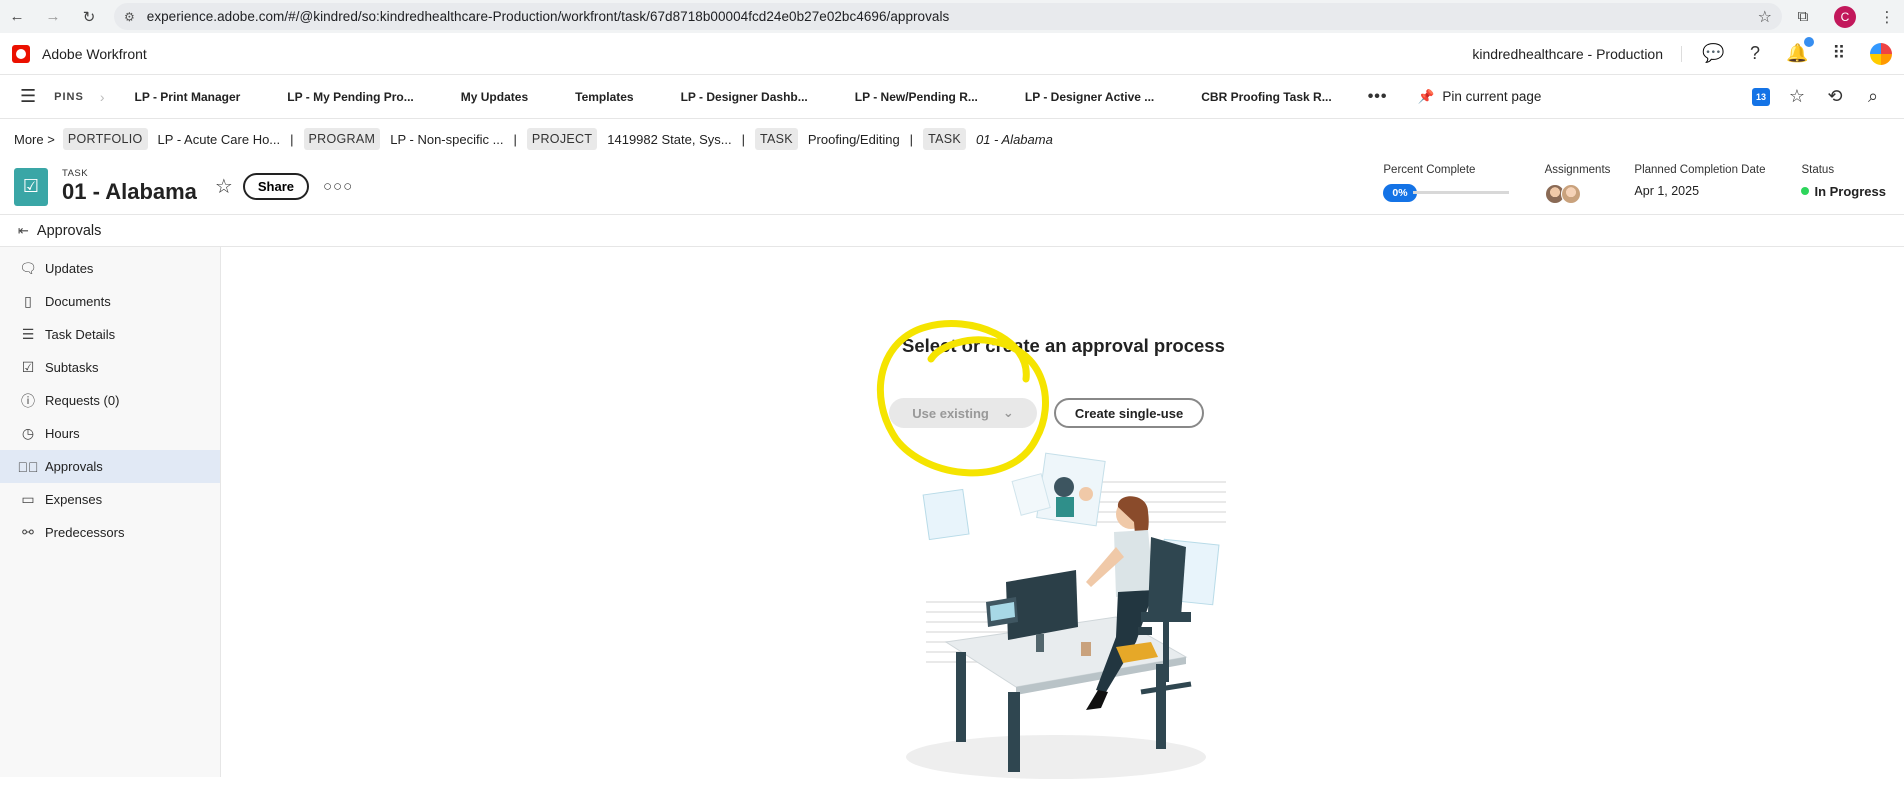 The width and height of the screenshot is (1904, 808). What do you see at coordinates (85, 532) in the screenshot?
I see `nav-label: Predecessors` at bounding box center [85, 532].